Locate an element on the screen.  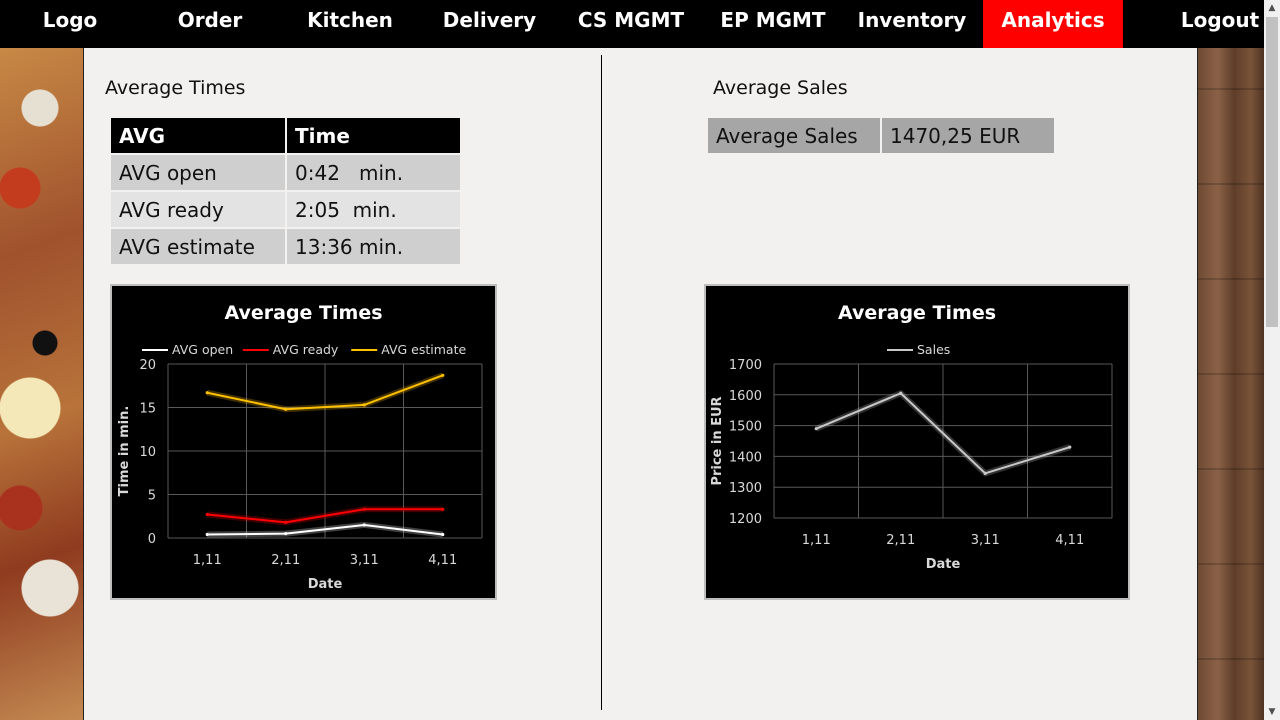
scroll-thumb is located at coordinates (1272, 172).